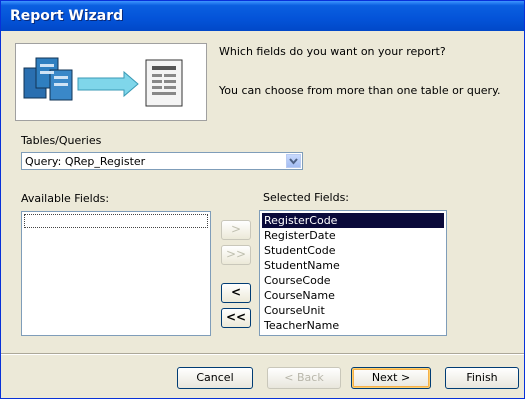 This screenshot has height=399, width=525. What do you see at coordinates (353, 310) in the screenshot?
I see `list-item: CourseUnit` at bounding box center [353, 310].